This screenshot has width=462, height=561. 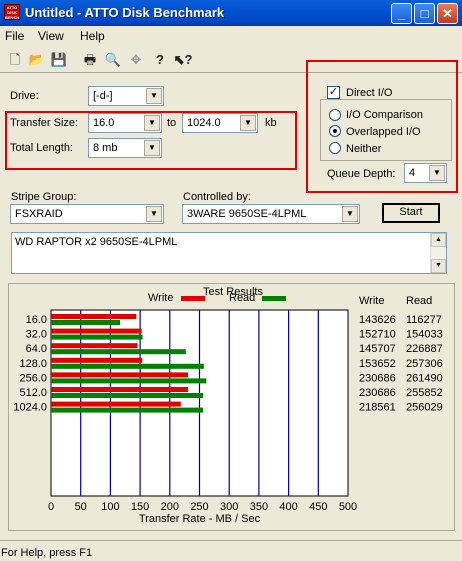 What do you see at coordinates (424, 408) in the screenshot?
I see `read-value: 256029` at bounding box center [424, 408].